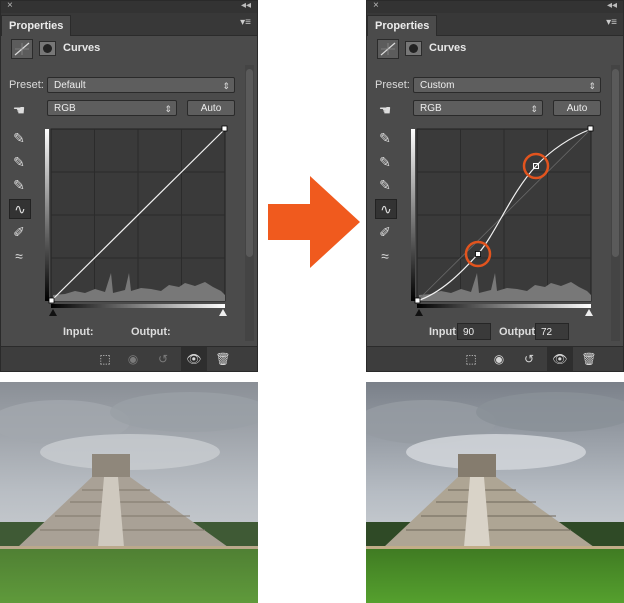 This screenshot has height=603, width=624. Describe the element at coordinates (314, 224) in the screenshot. I see `arrow-right-icon` at that location.